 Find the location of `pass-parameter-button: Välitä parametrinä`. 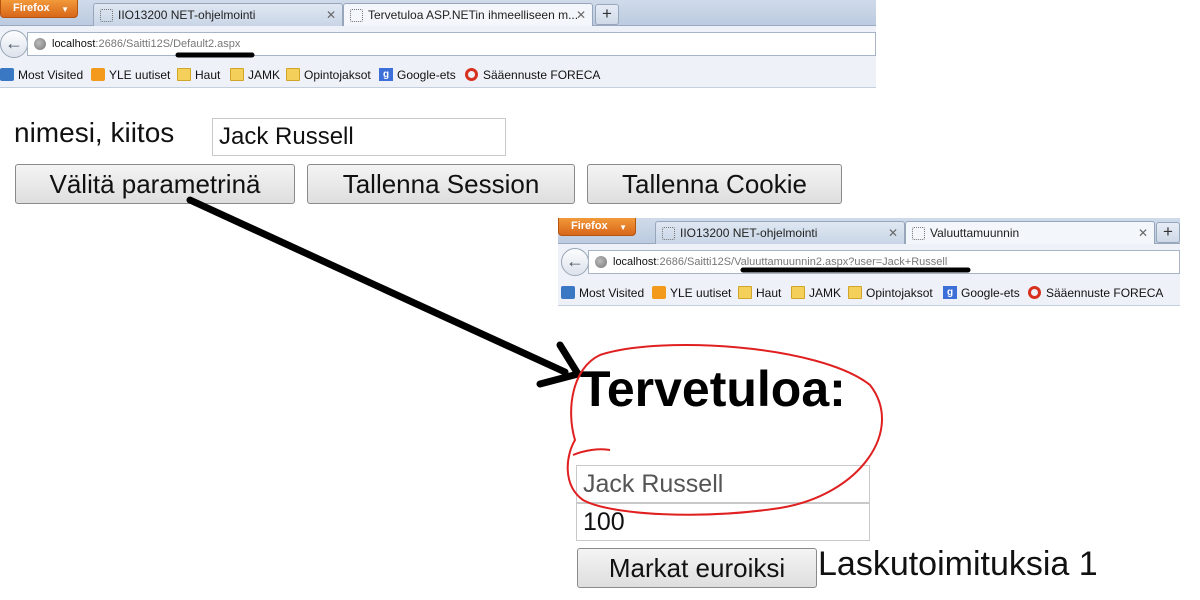

pass-parameter-button: Välitä parametrinä is located at coordinates (155, 184).